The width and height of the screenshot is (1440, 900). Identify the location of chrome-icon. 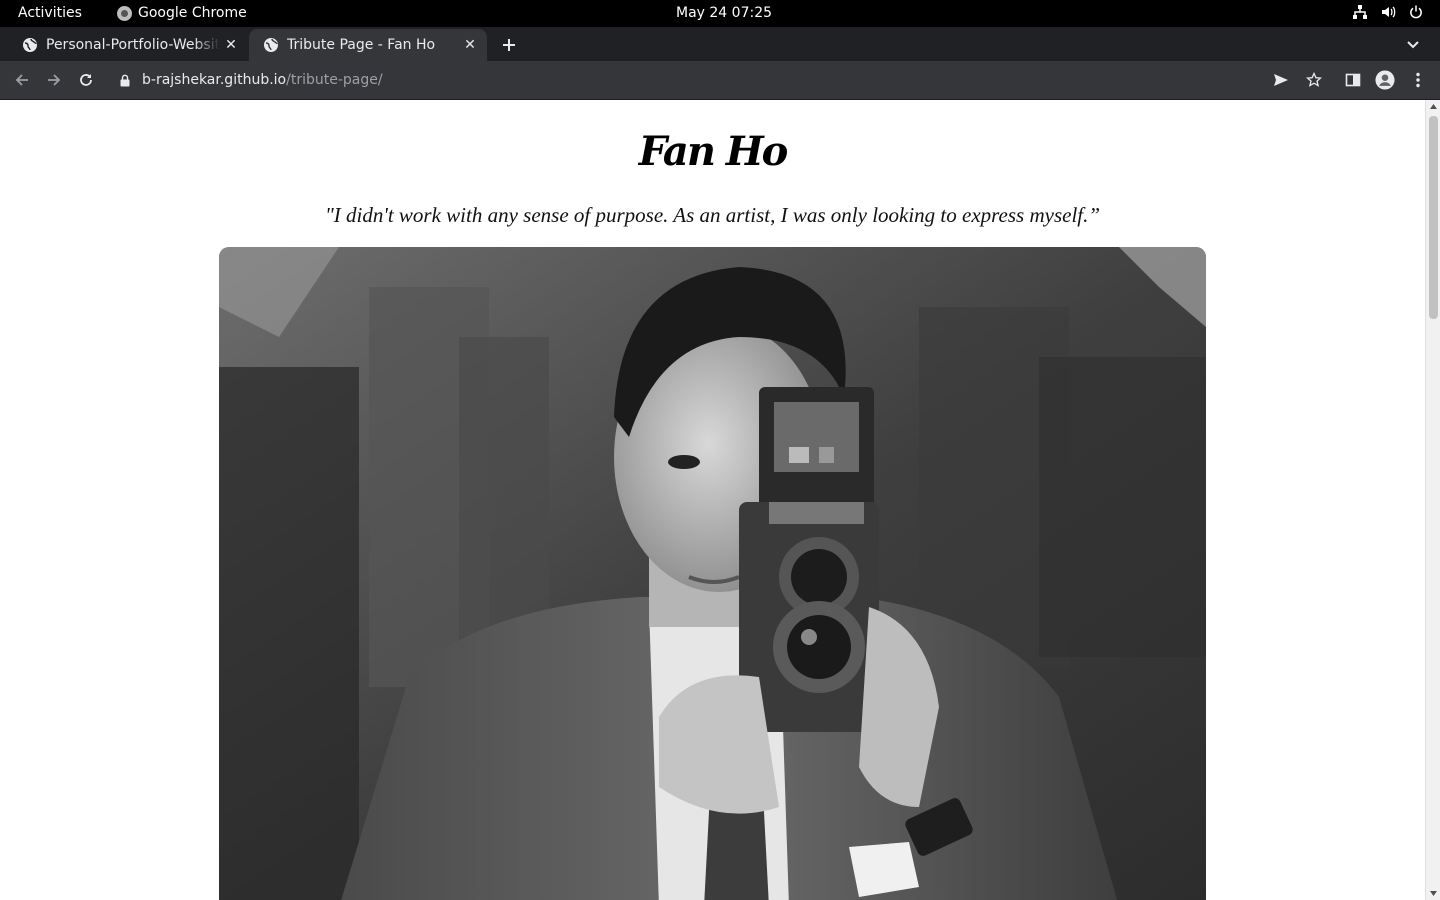
(124, 13).